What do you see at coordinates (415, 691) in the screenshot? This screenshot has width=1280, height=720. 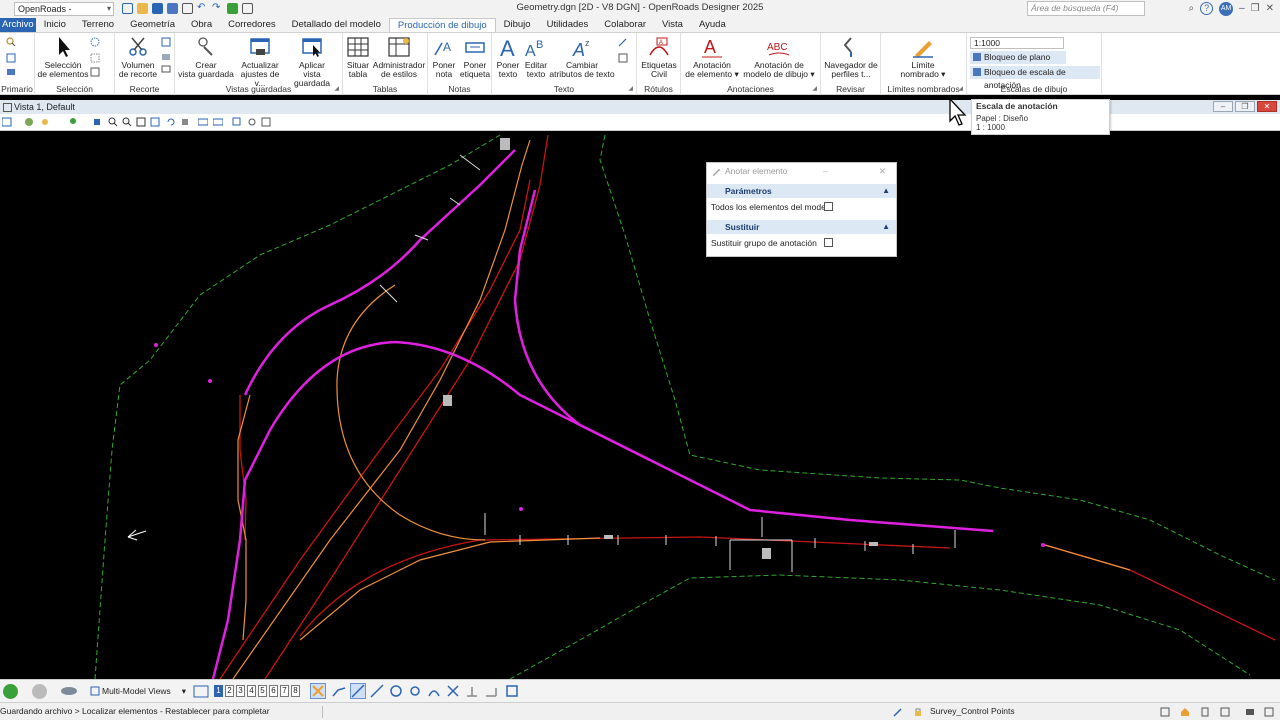 I see `snap-origin-button` at bounding box center [415, 691].